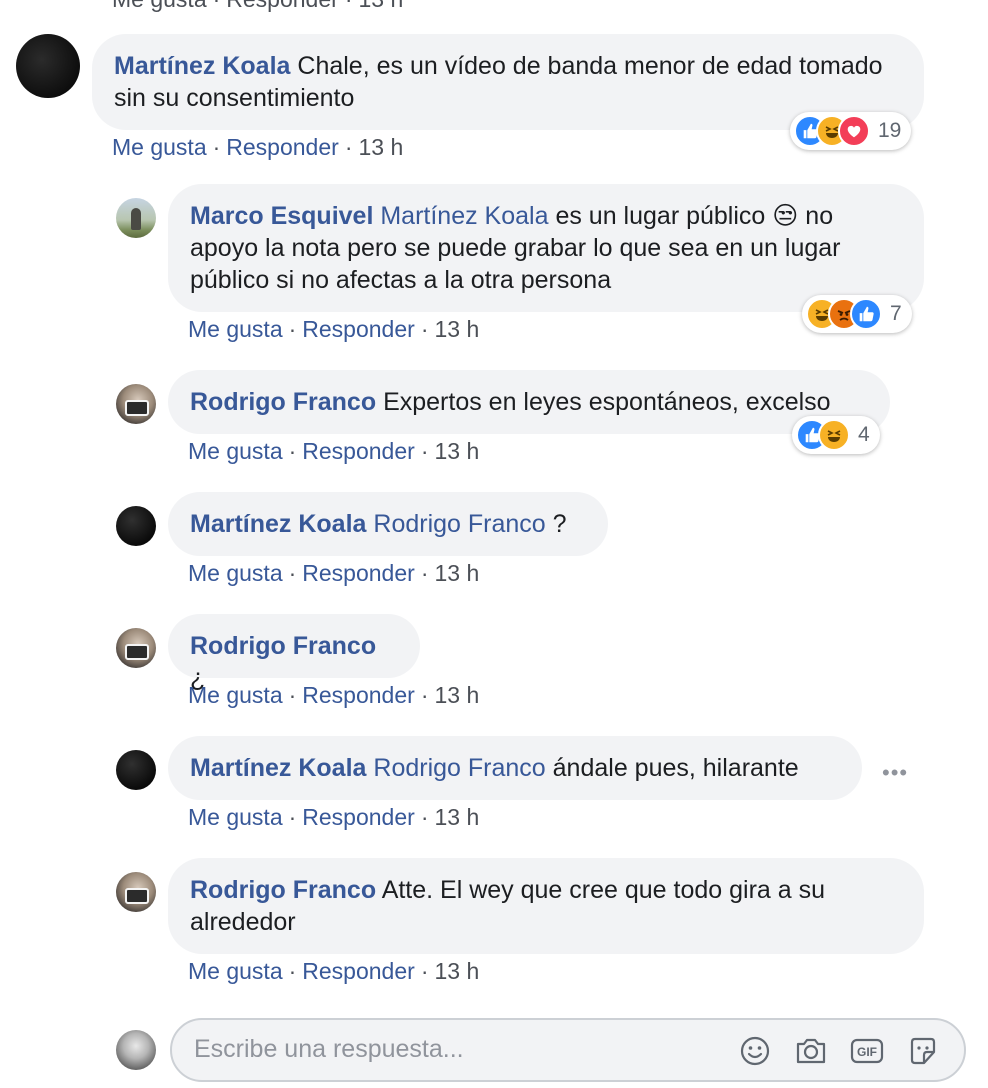 The width and height of the screenshot is (988, 1088). I want to click on reactions-summary: 19, so click(851, 131).